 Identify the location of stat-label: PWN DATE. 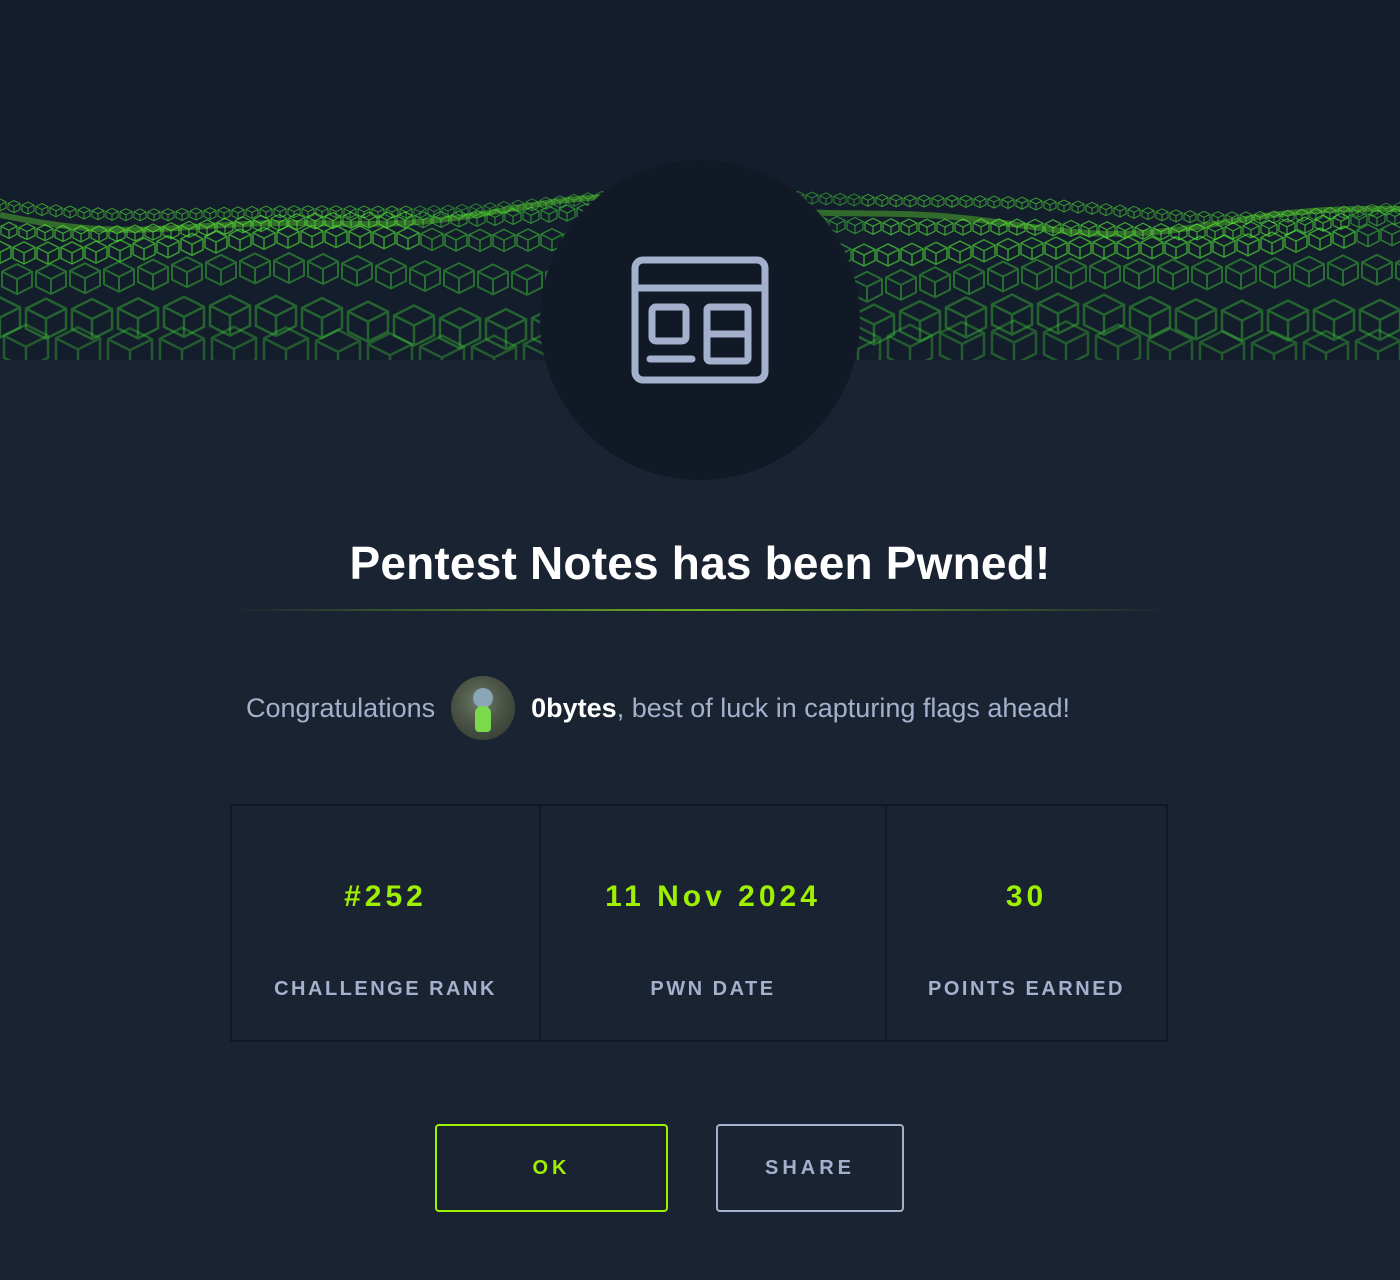
(713, 989).